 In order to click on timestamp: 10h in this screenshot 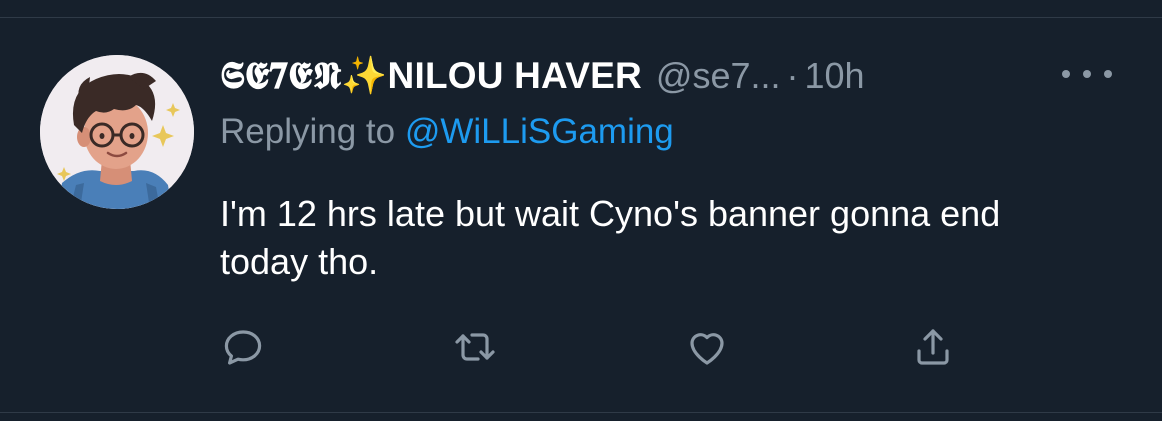, I will do `click(835, 76)`.